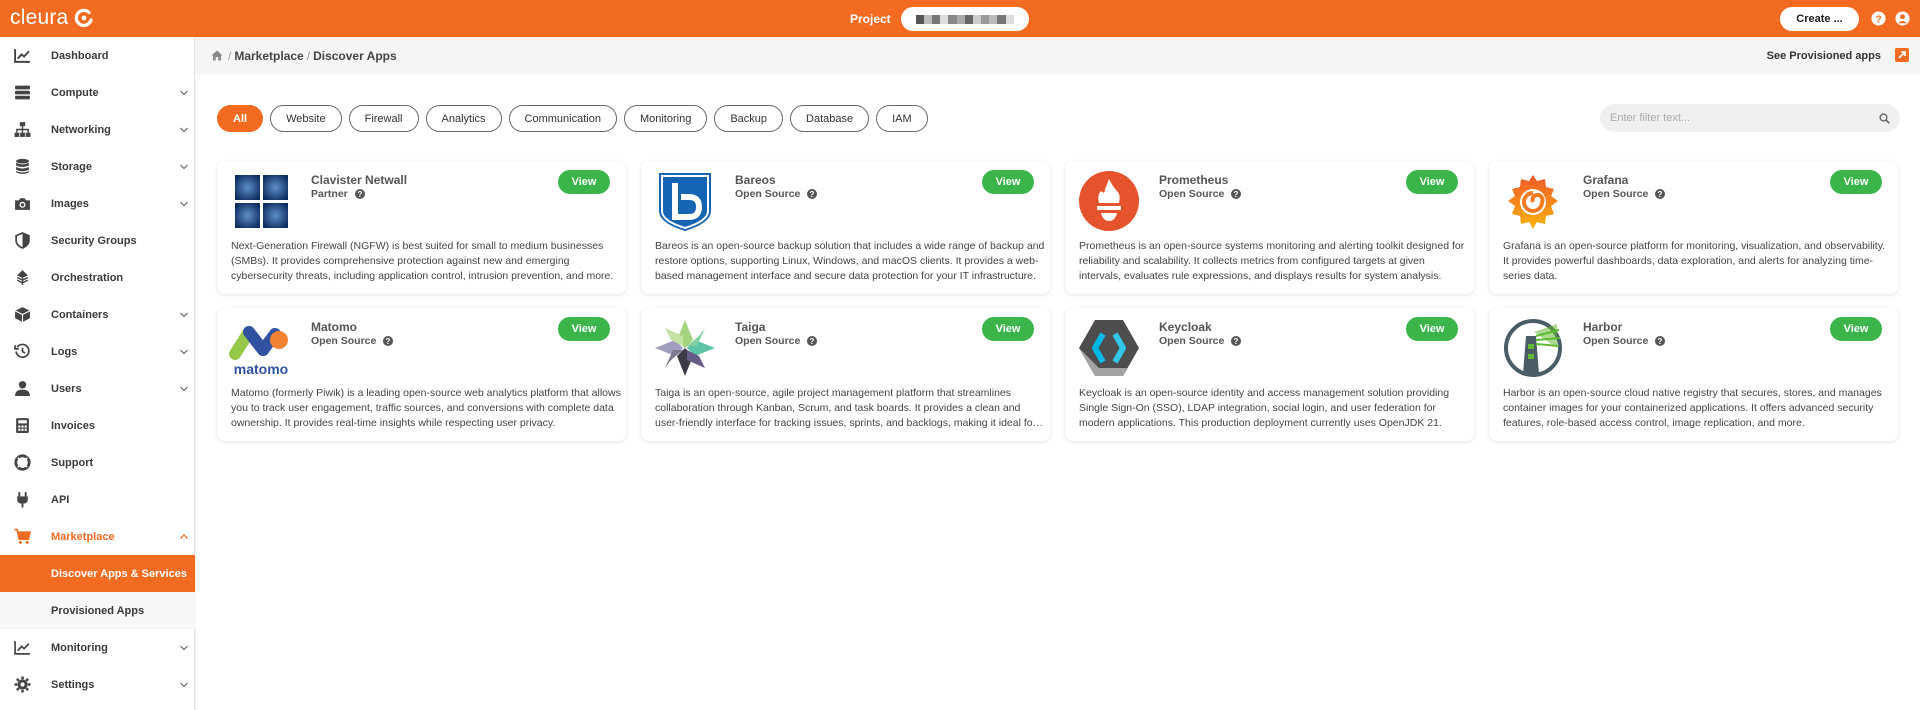  What do you see at coordinates (97, 610) in the screenshot?
I see `sidebar-subitem-provisioned-apps: Provisioned Apps` at bounding box center [97, 610].